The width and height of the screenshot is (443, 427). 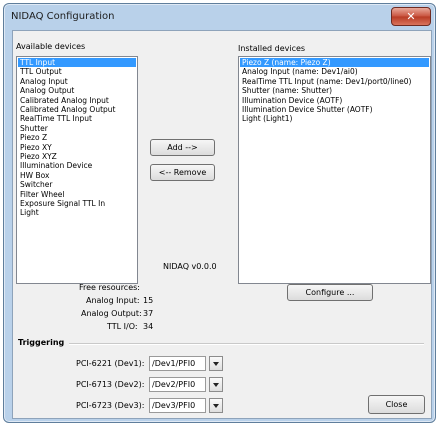 I want to click on available-device-list-item: Analog Input, so click(x=77, y=81).